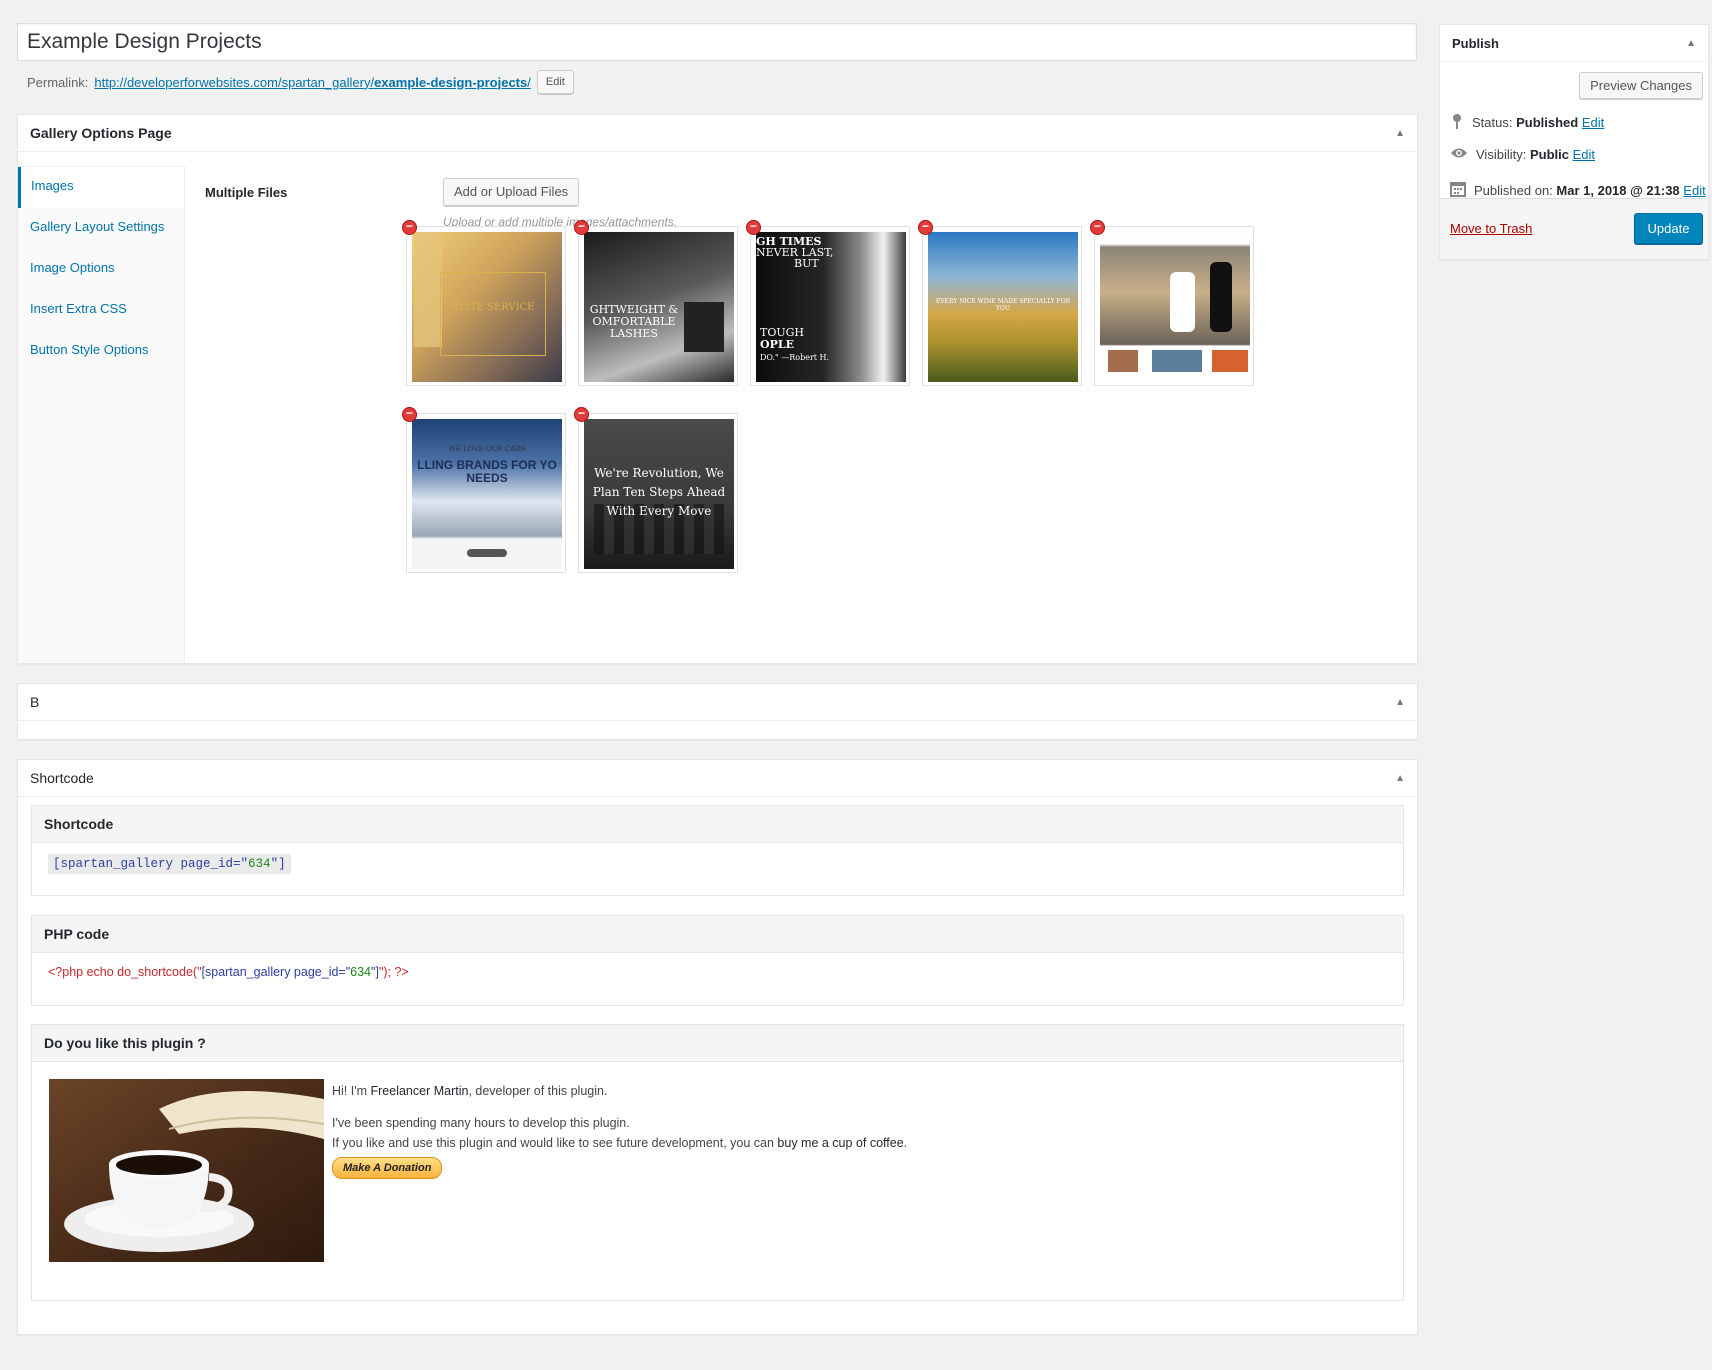  Describe the element at coordinates (634, 321) in the screenshot. I see `thumbnail-text: GHTWEIGHT & OMFORTABLE LASHES` at that location.